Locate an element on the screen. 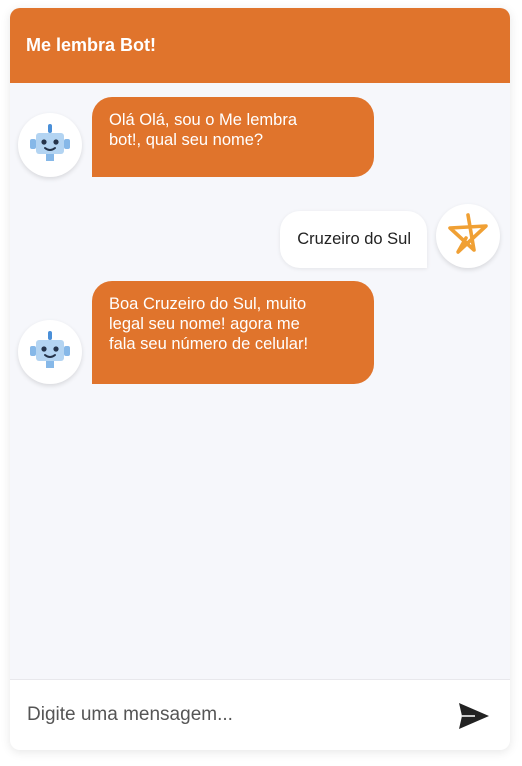  message-line: Olá Olá, sou o Me lembra is located at coordinates (203, 120).